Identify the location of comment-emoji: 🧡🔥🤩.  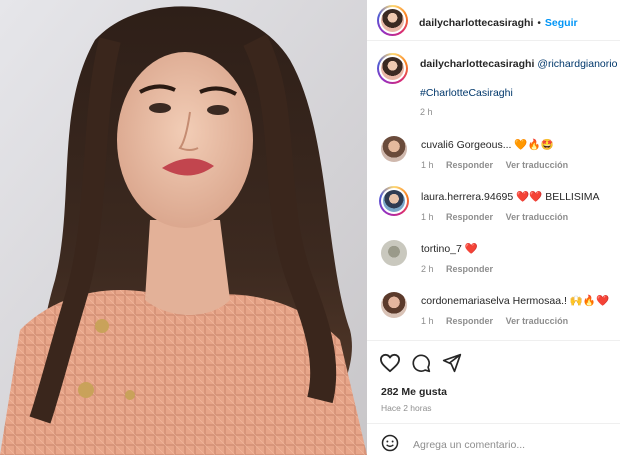
(534, 145).